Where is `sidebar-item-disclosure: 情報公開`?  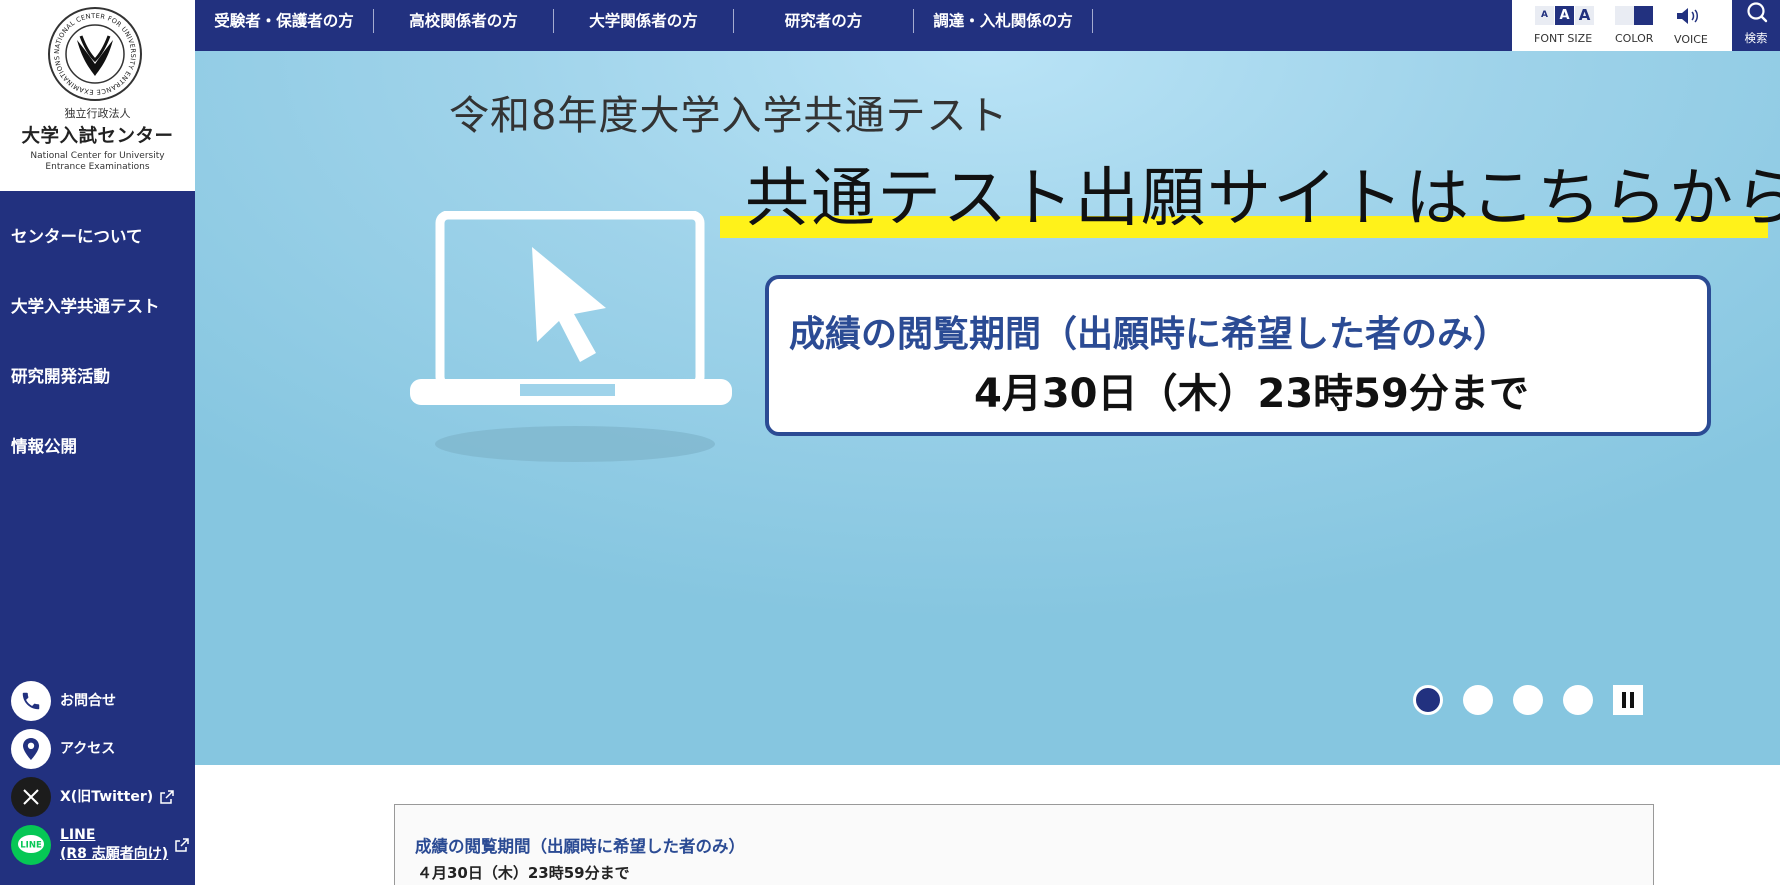
sidebar-item-disclosure: 情報公開 is located at coordinates (97, 450).